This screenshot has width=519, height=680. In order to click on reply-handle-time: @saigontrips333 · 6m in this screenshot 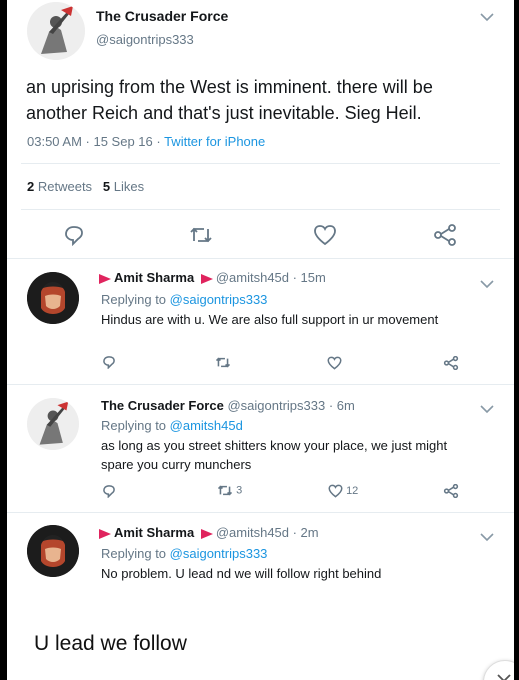, I will do `click(290, 405)`.